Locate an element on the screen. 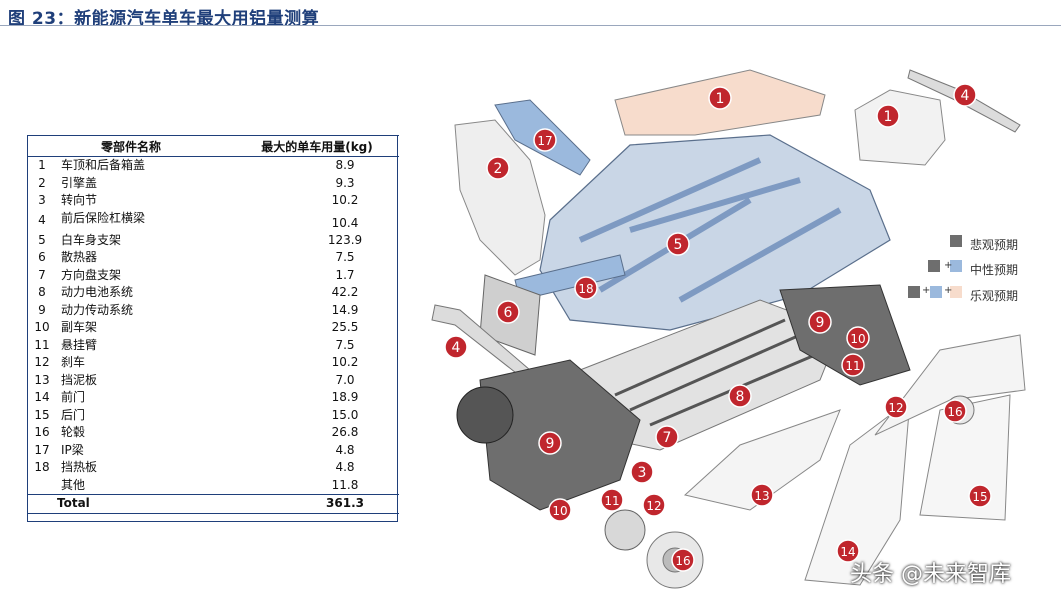 The width and height of the screenshot is (1061, 600). part-name: 前后保险杠横梁 is located at coordinates (103, 217).